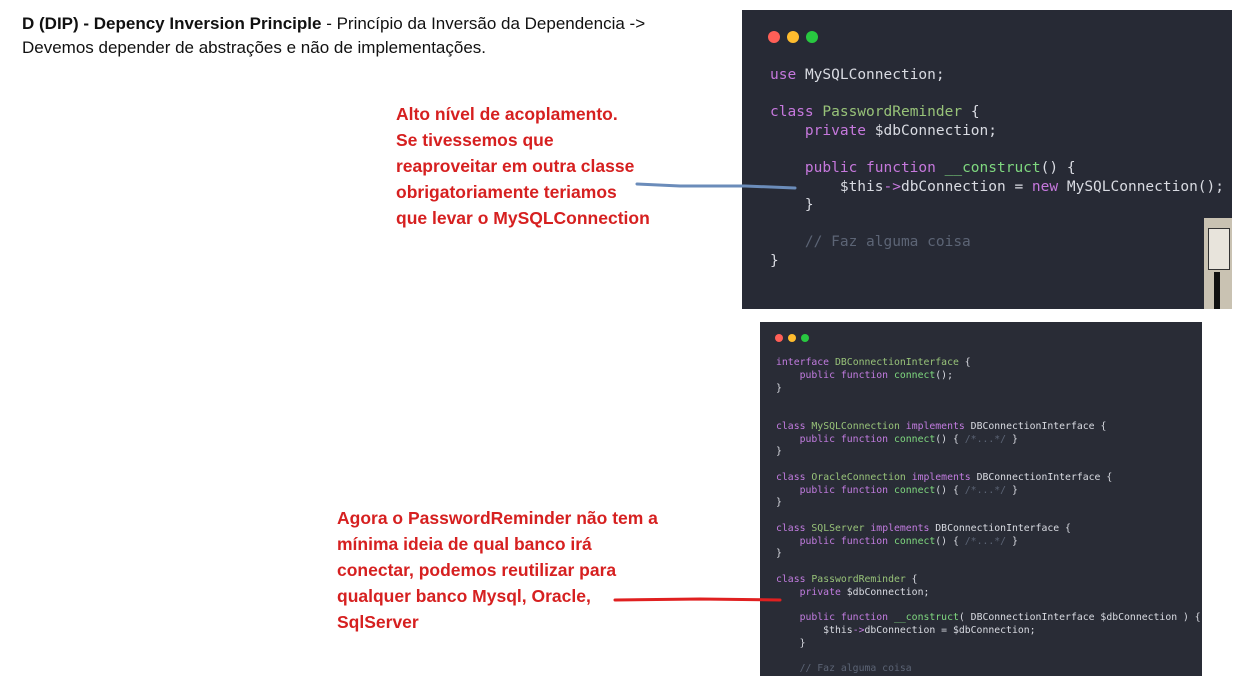 This screenshot has height=689, width=1257. Describe the element at coordinates (705, 392) in the screenshot. I see `connector-lines` at that location.